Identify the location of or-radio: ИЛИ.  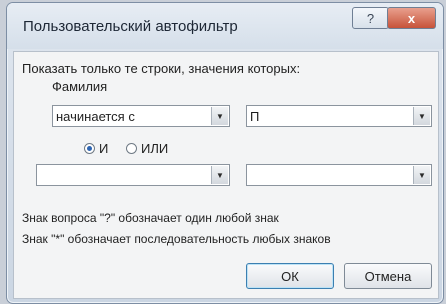
(147, 148).